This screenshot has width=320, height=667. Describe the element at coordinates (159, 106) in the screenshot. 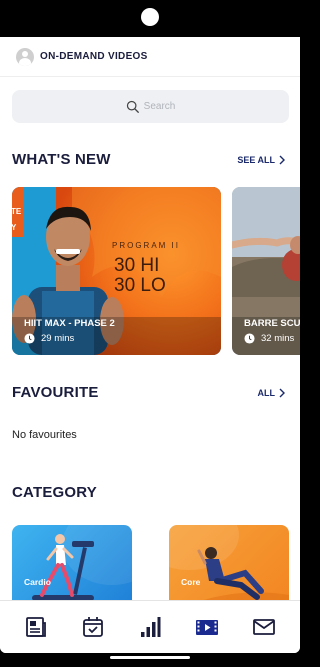

I see `search-placeholder: Search` at that location.